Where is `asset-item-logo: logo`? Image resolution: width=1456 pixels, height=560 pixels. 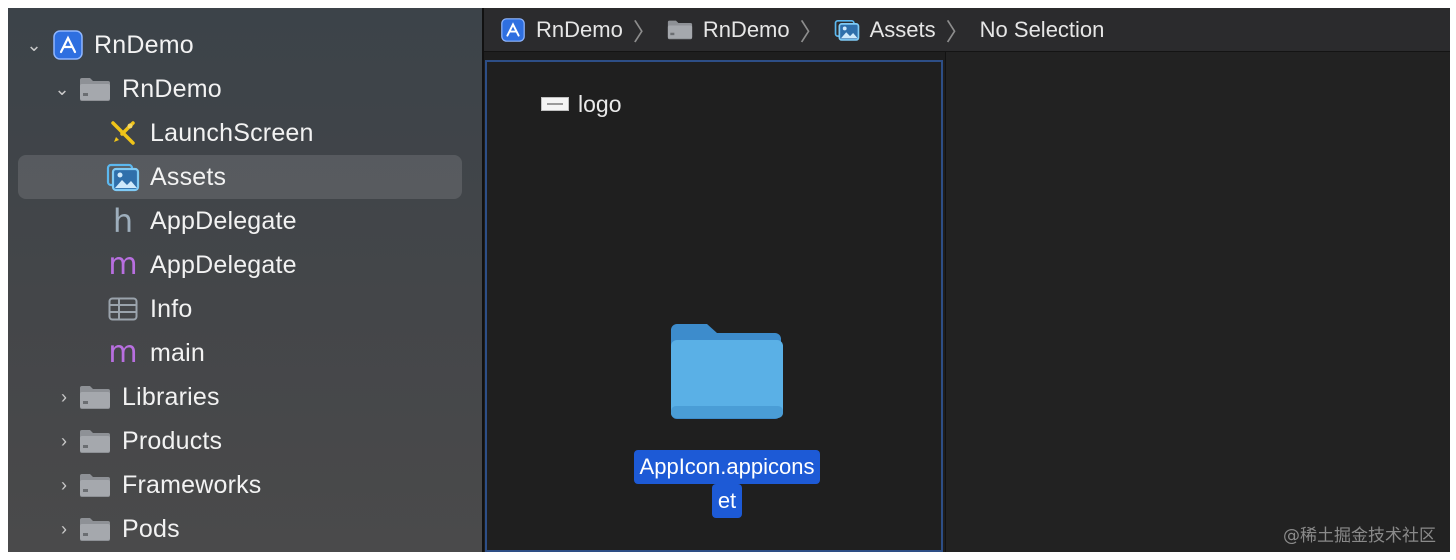
asset-item-logo: logo is located at coordinates (581, 104).